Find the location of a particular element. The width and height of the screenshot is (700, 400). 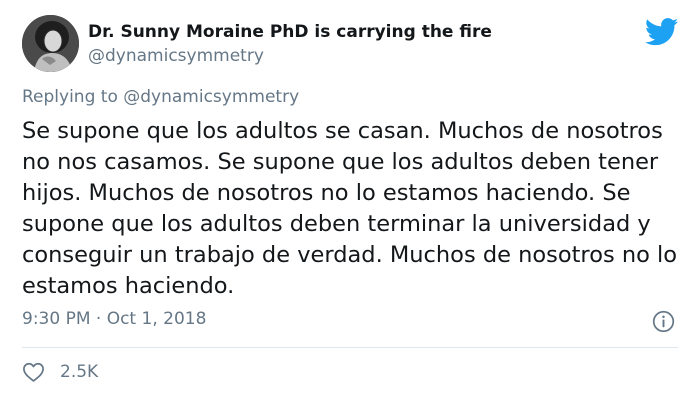

like-button: 2.5K is located at coordinates (60, 372).